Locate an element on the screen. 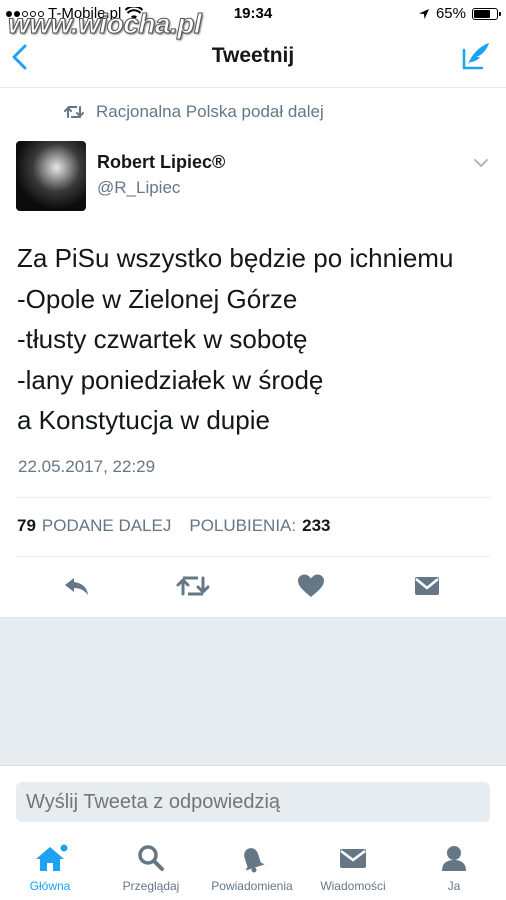 This screenshot has height=900, width=506. avatar is located at coordinates (51, 176).